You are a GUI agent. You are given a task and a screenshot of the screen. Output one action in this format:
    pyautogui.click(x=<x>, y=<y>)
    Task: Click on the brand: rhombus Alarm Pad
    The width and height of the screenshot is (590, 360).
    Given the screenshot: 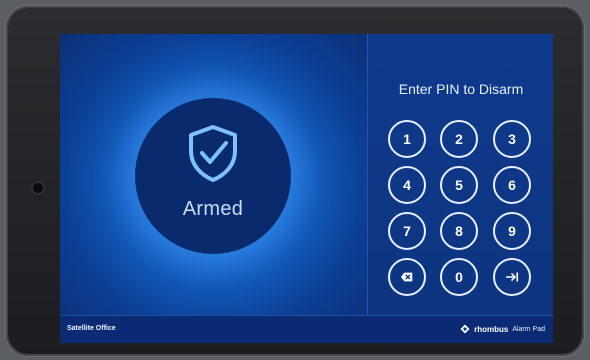 What is the action you would take?
    pyautogui.click(x=502, y=329)
    